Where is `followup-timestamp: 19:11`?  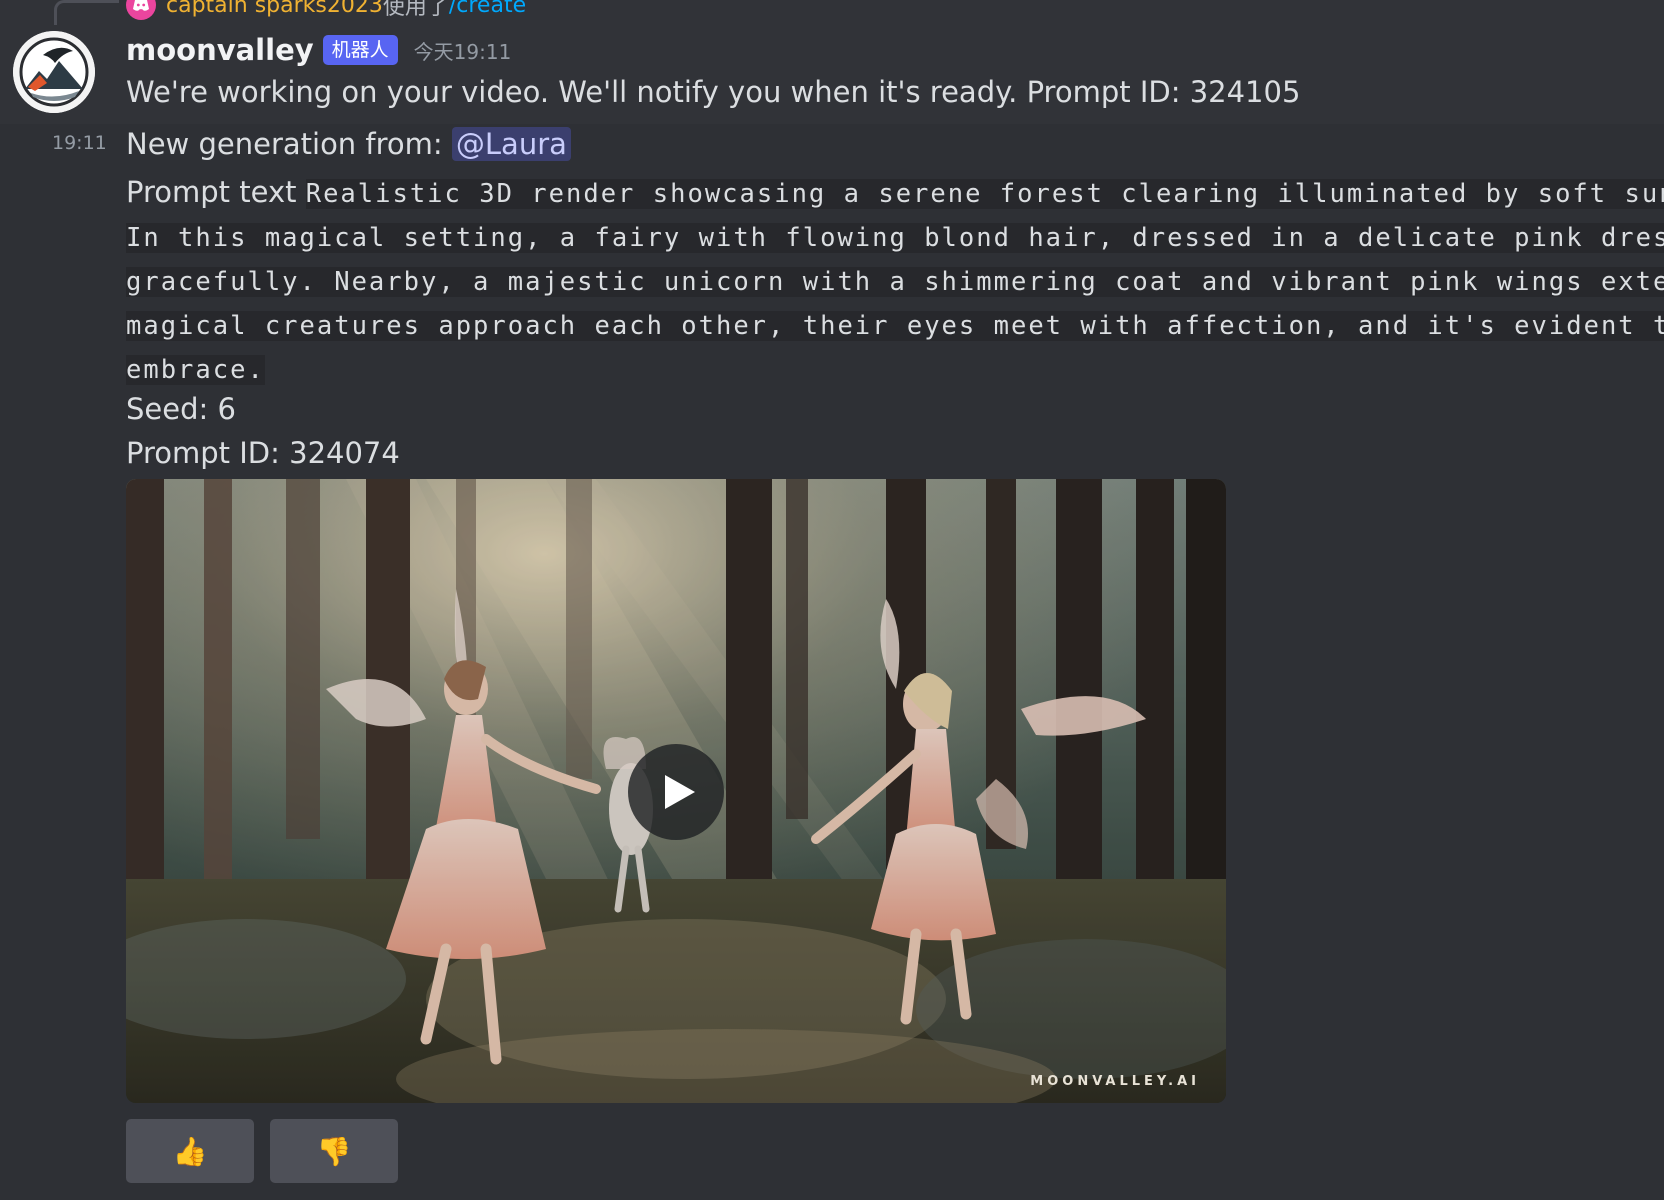 followup-timestamp: 19:11 is located at coordinates (79, 143).